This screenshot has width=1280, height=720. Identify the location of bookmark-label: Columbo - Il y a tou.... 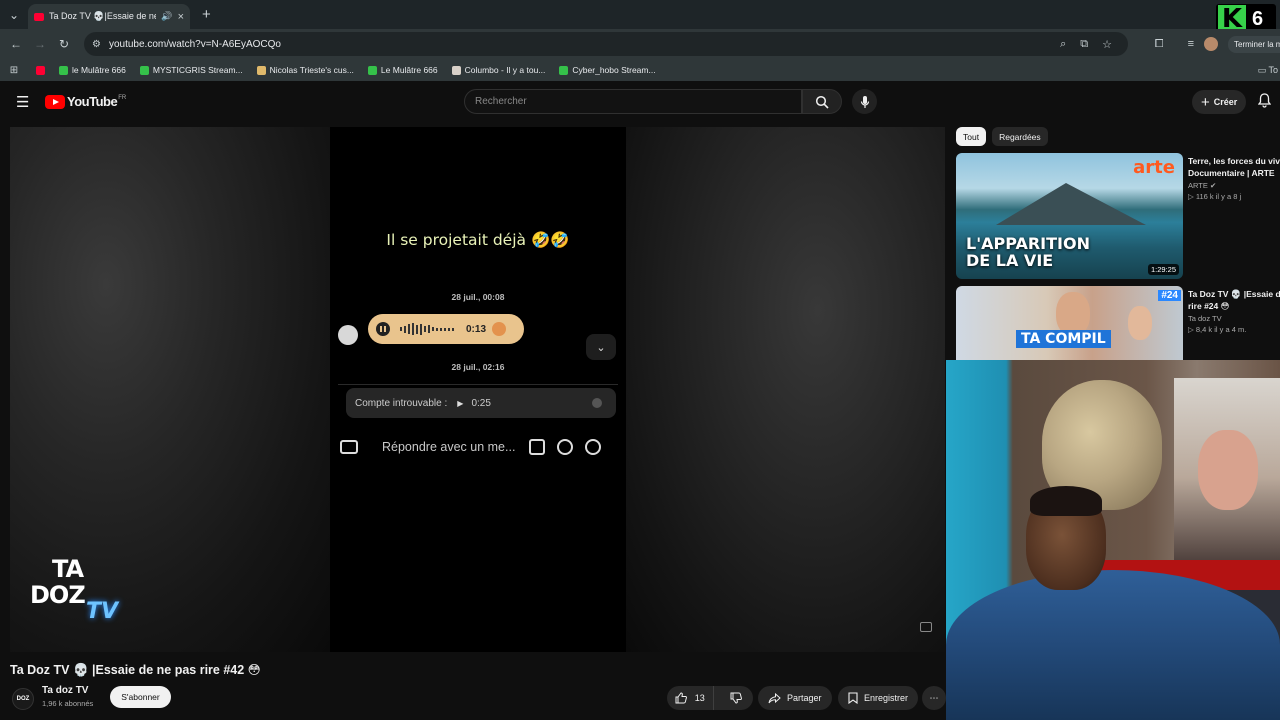
(505, 70).